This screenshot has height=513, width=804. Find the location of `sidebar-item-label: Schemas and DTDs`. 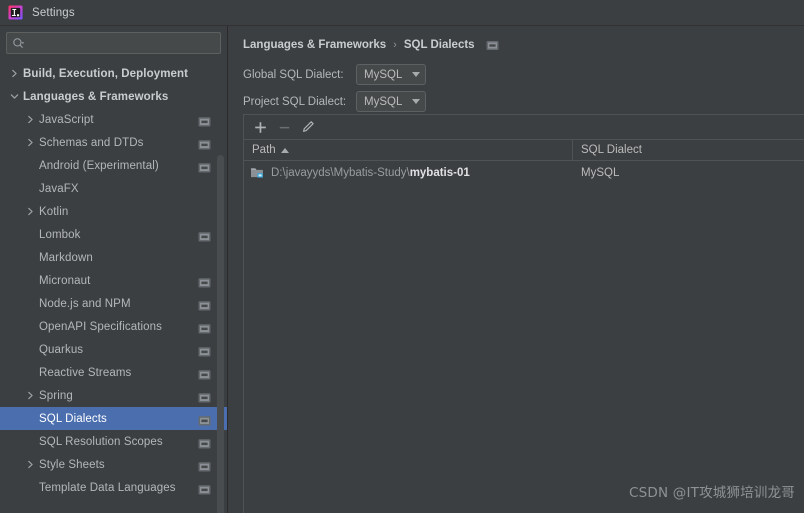

sidebar-item-label: Schemas and DTDs is located at coordinates (91, 142).